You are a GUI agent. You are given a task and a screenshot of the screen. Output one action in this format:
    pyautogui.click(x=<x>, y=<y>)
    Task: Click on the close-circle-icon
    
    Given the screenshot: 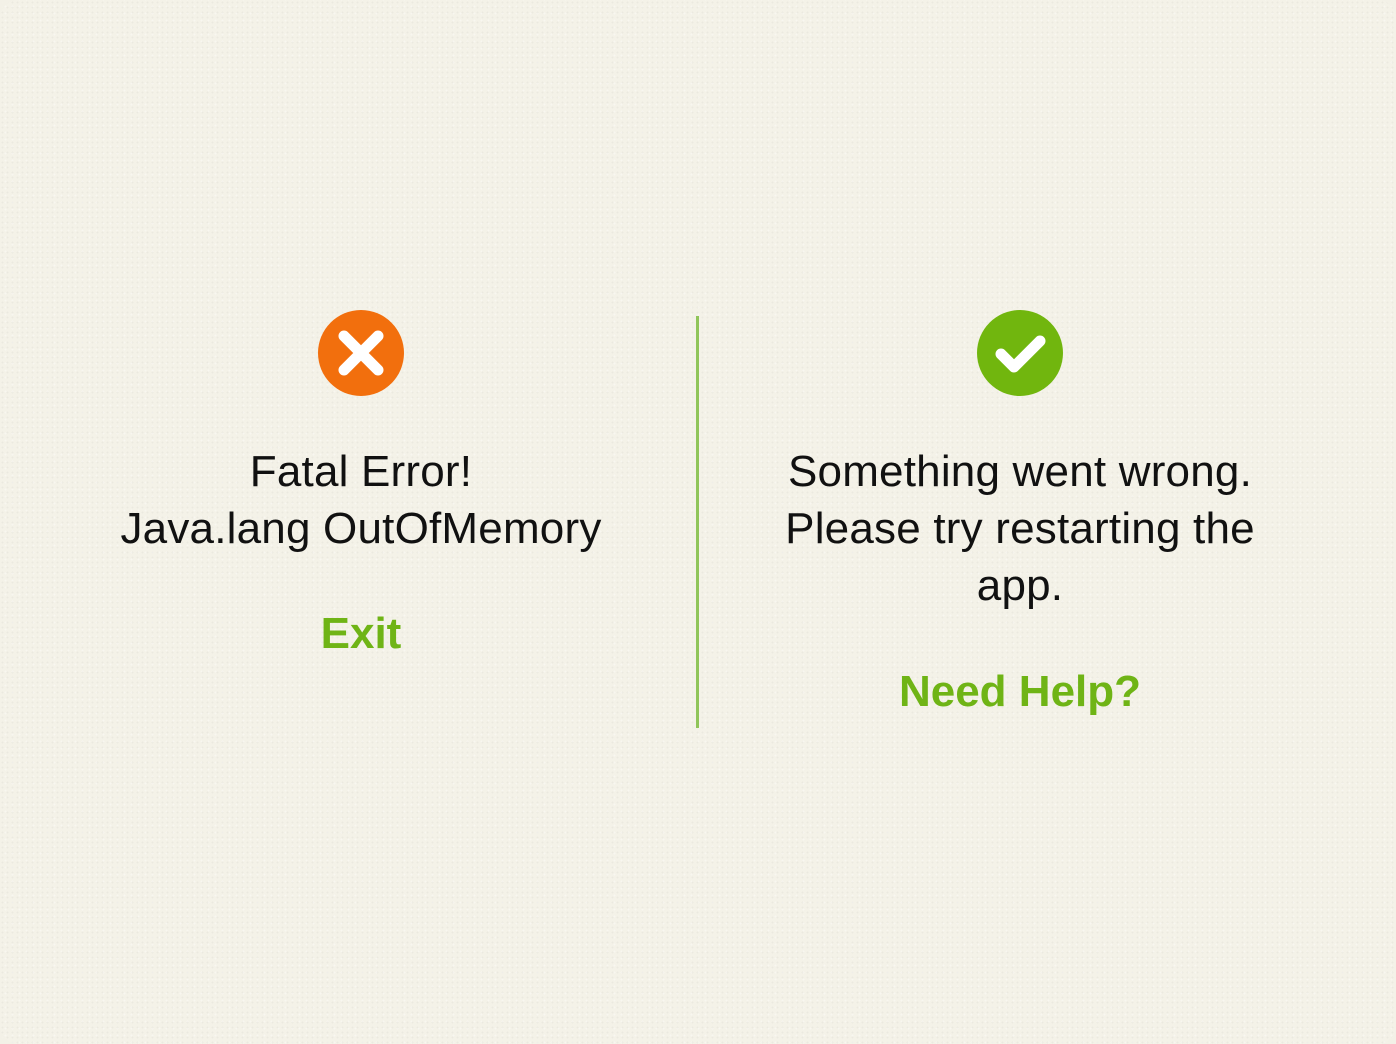 What is the action you would take?
    pyautogui.click(x=361, y=353)
    